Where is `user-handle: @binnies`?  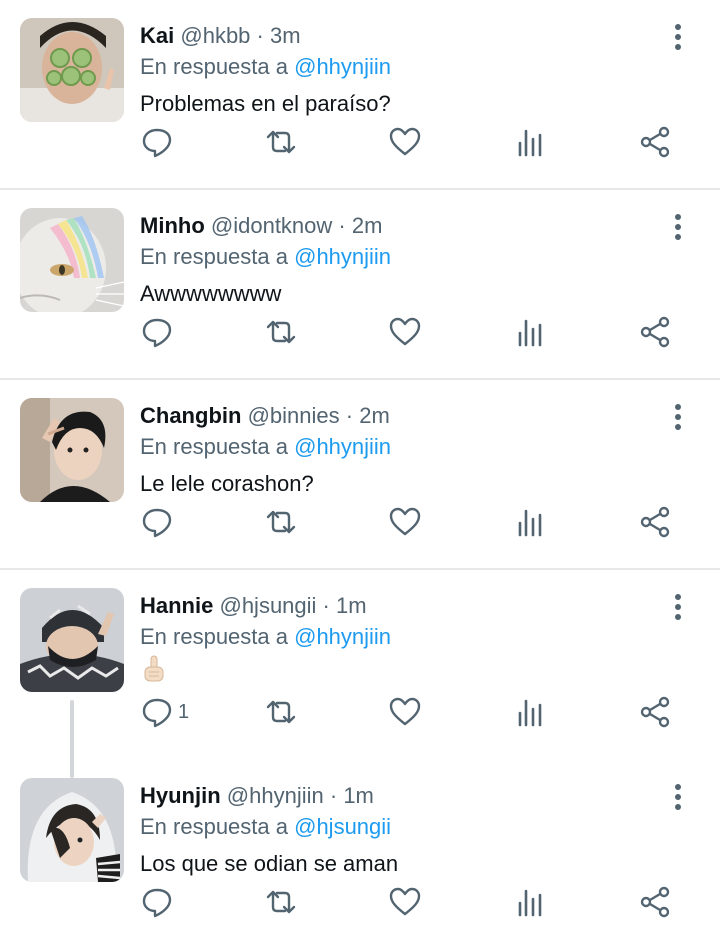
user-handle: @binnies is located at coordinates (294, 415).